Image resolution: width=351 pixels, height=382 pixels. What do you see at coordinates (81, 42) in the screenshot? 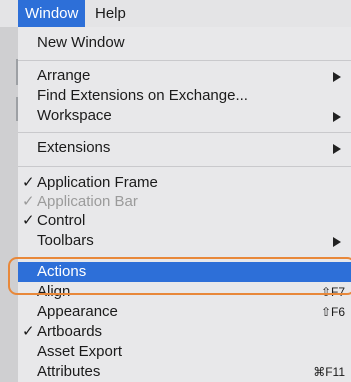
I see `menu-item-label: New Window` at bounding box center [81, 42].